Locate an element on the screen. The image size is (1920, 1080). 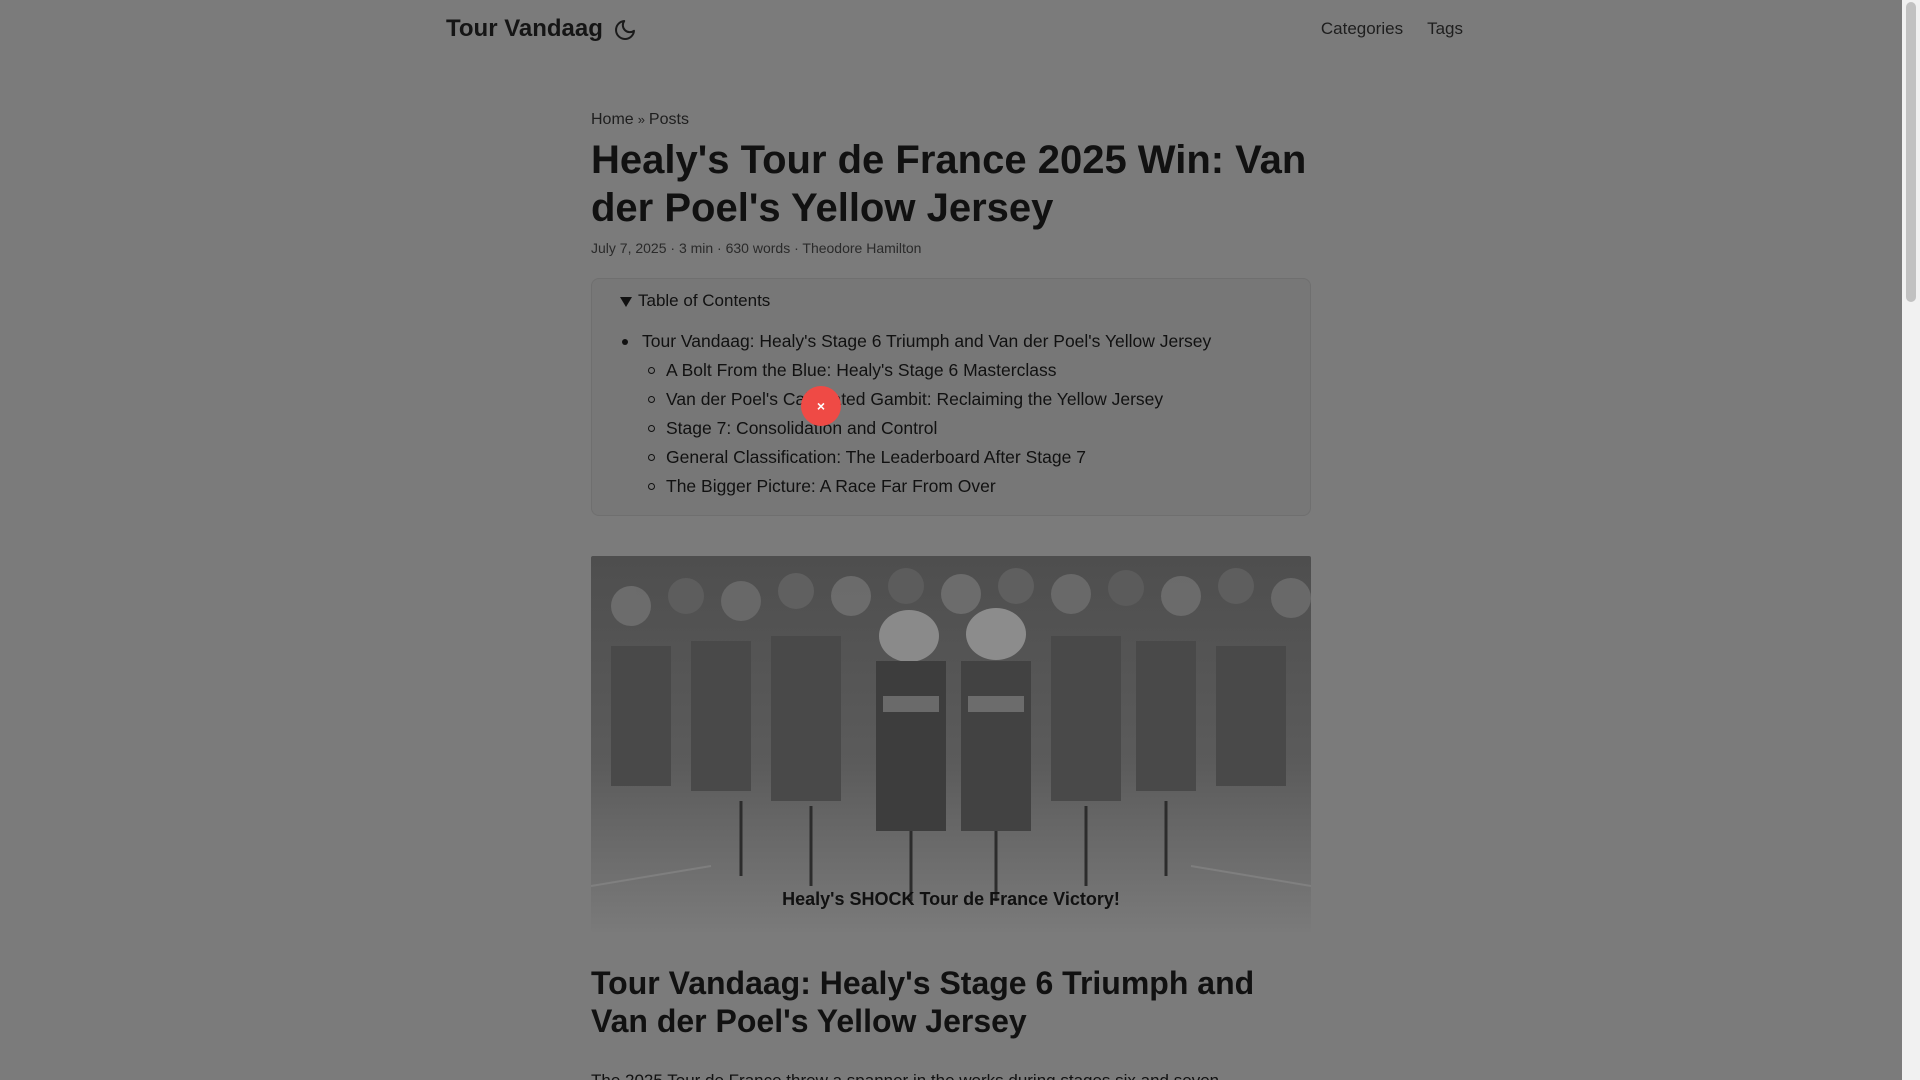
toc-subitem: Stage 7: Consolidation and Control is located at coordinates (965, 428).